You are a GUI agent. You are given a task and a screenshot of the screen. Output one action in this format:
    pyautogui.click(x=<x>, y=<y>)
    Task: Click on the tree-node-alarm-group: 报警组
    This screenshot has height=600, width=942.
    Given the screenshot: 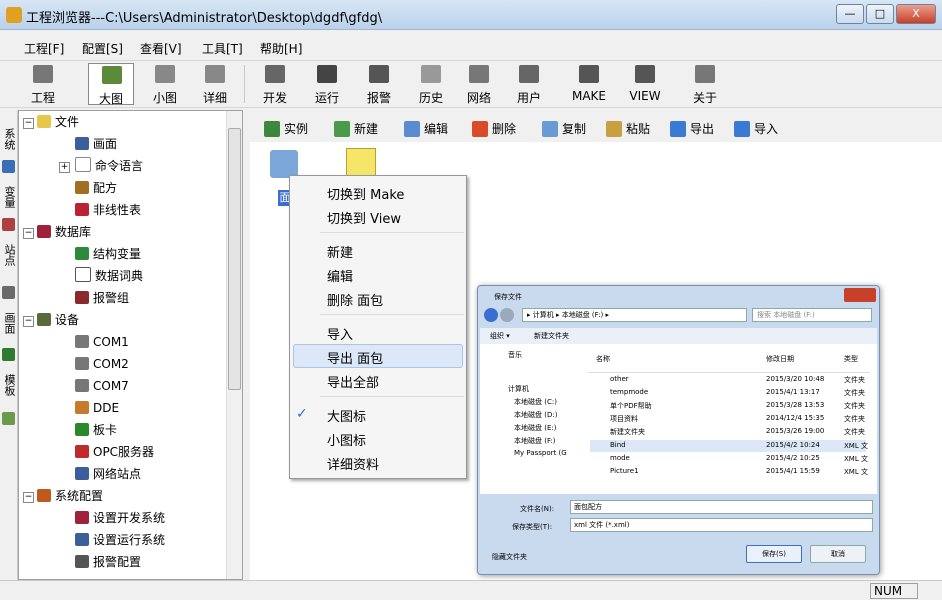 What is the action you would take?
    pyautogui.click(x=102, y=298)
    